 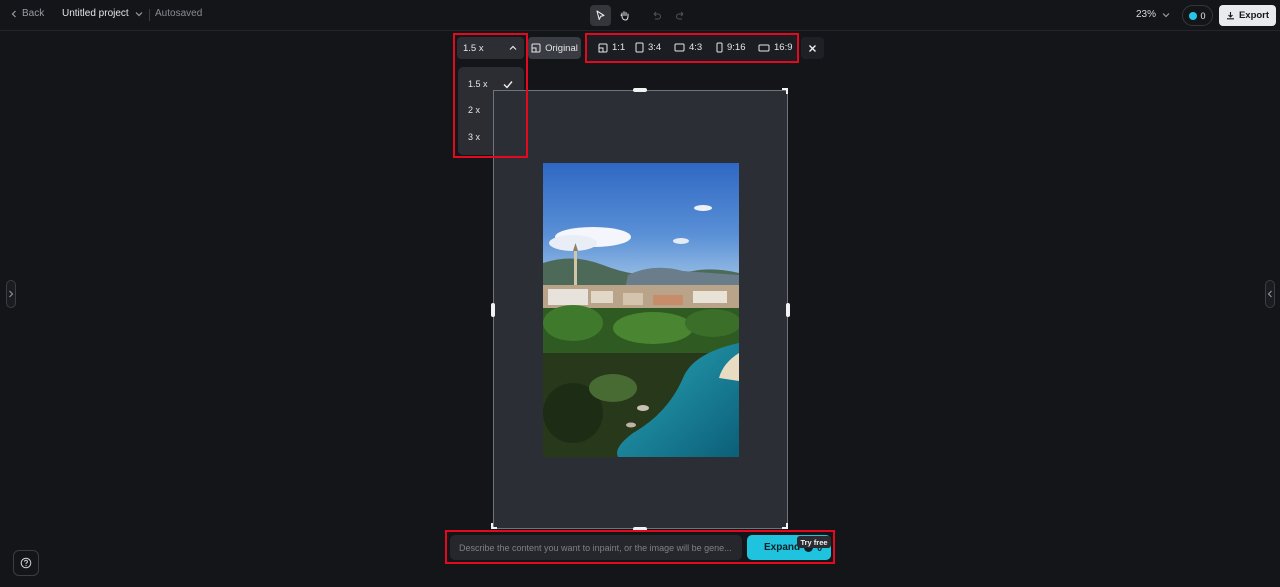 I want to click on bottom-right-corner-handle, so click(x=785, y=526).